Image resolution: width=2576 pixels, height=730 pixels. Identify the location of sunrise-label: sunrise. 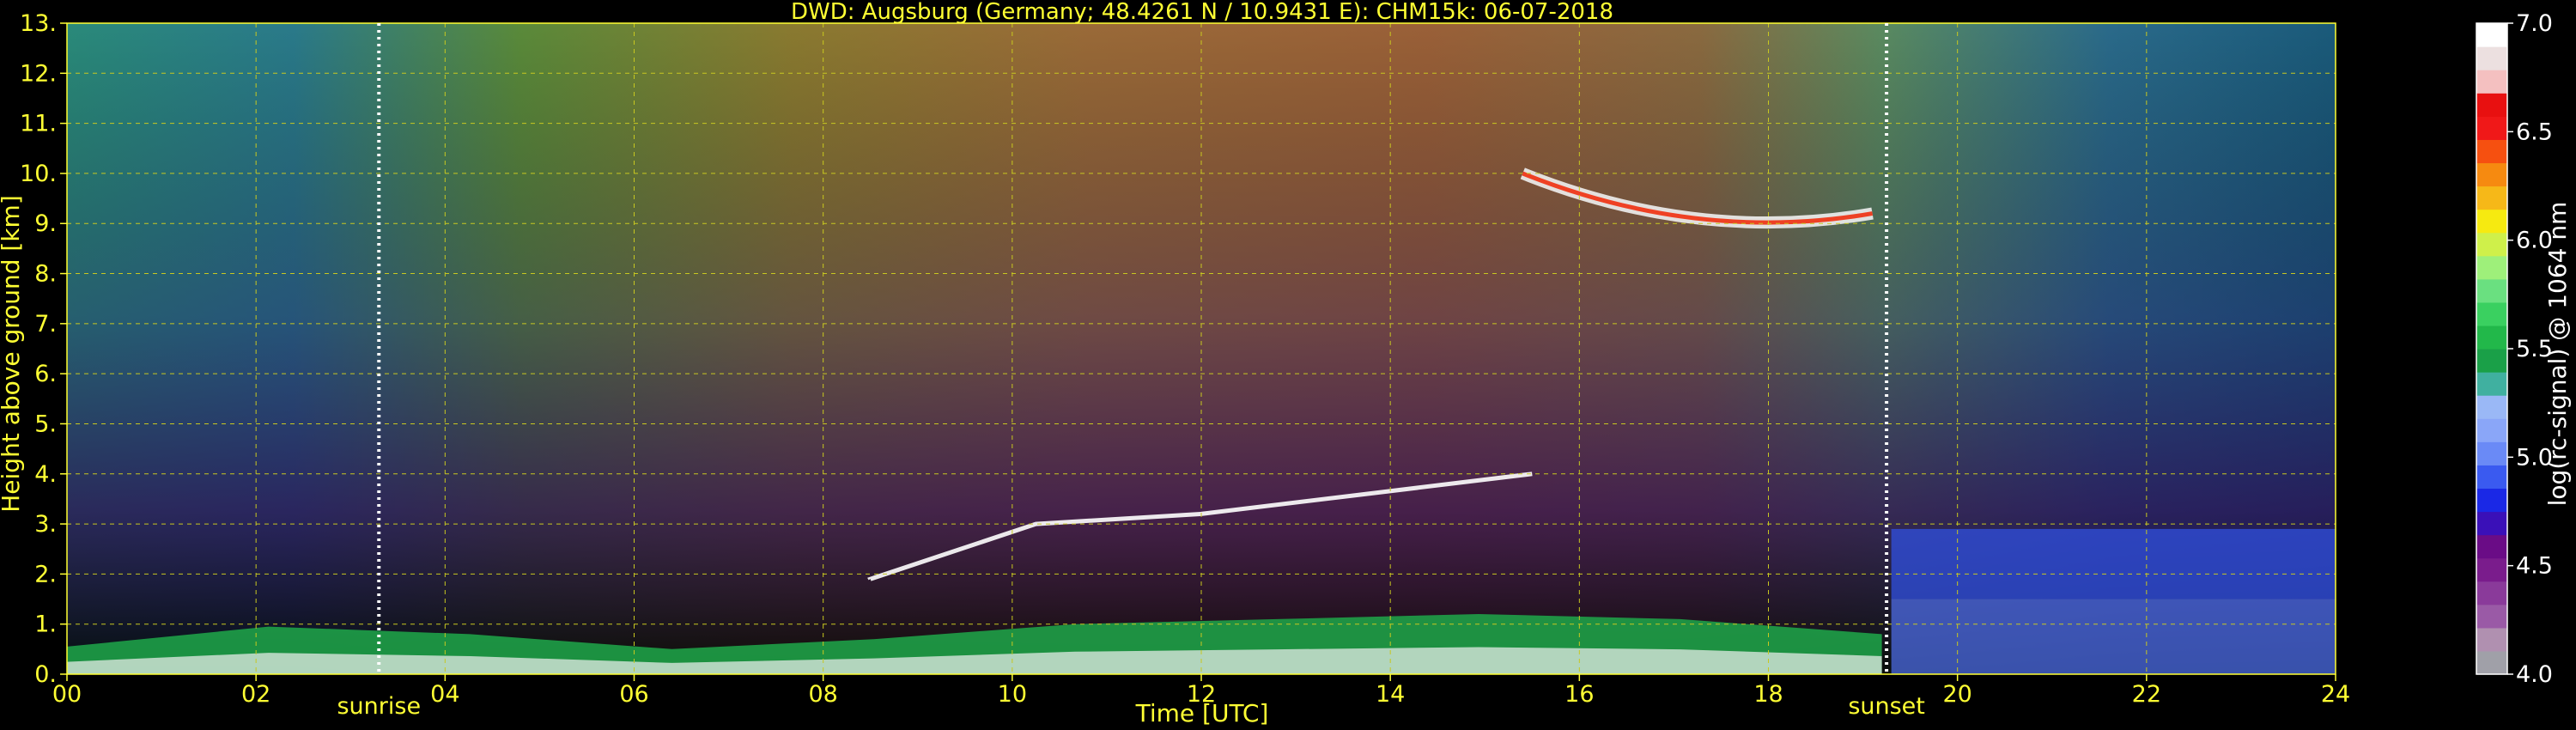
(379, 706).